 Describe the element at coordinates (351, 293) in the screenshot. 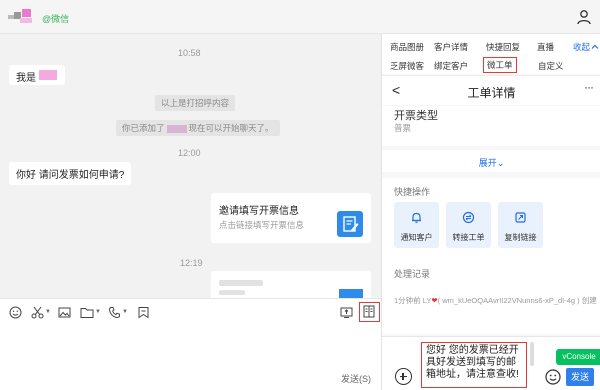

I see `card-thumbnail` at that location.